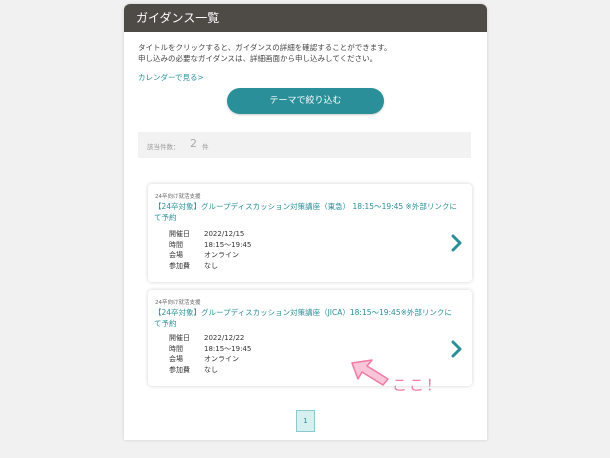 This screenshot has width=610, height=458. I want to click on detail-value: 2022/12/15, so click(224, 234).